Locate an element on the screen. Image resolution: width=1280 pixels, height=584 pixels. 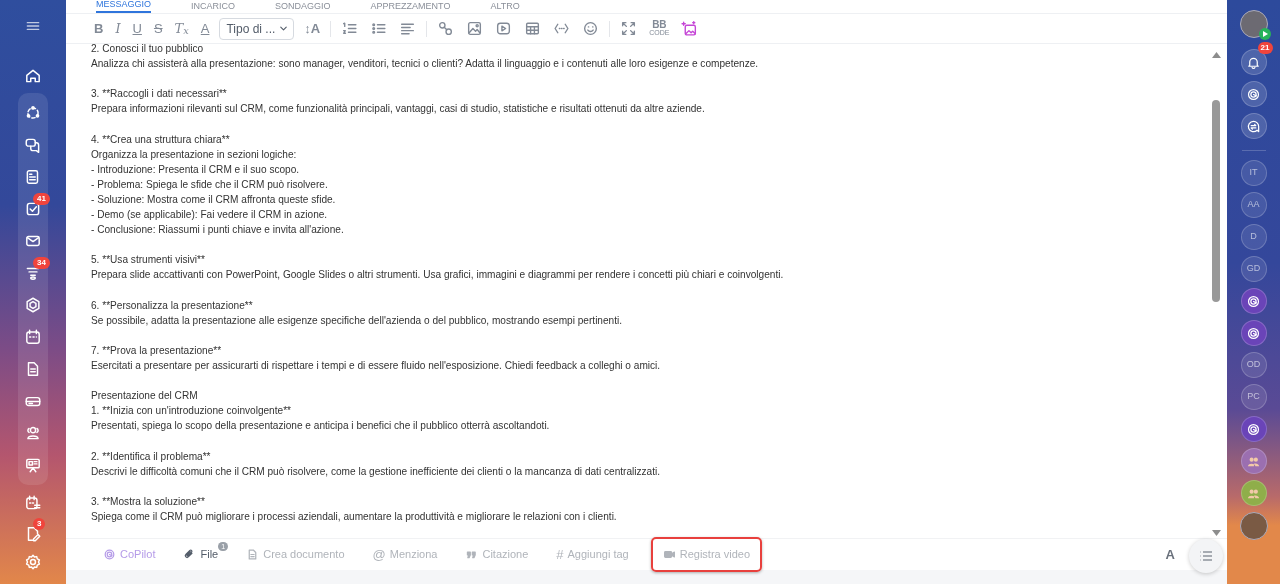
chat-icon is located at coordinates (33, 145).